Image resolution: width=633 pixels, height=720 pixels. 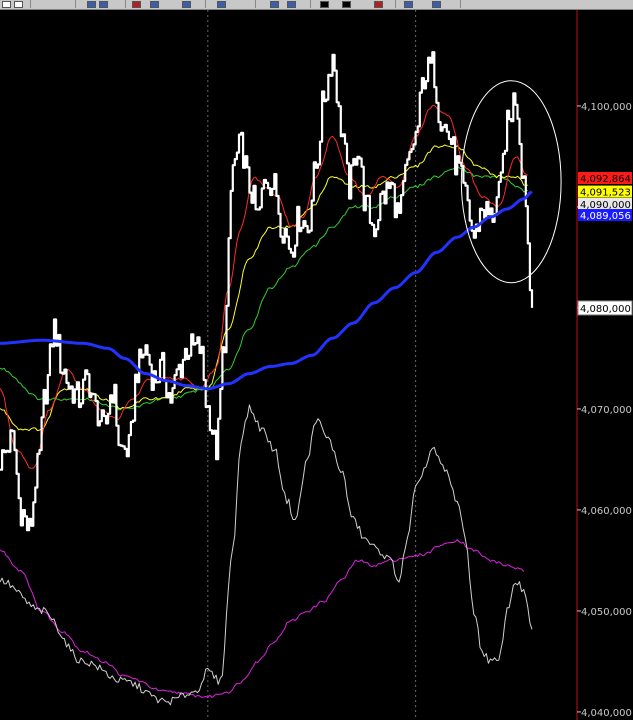 What do you see at coordinates (135, 4) in the screenshot?
I see `indicator-icon` at bounding box center [135, 4].